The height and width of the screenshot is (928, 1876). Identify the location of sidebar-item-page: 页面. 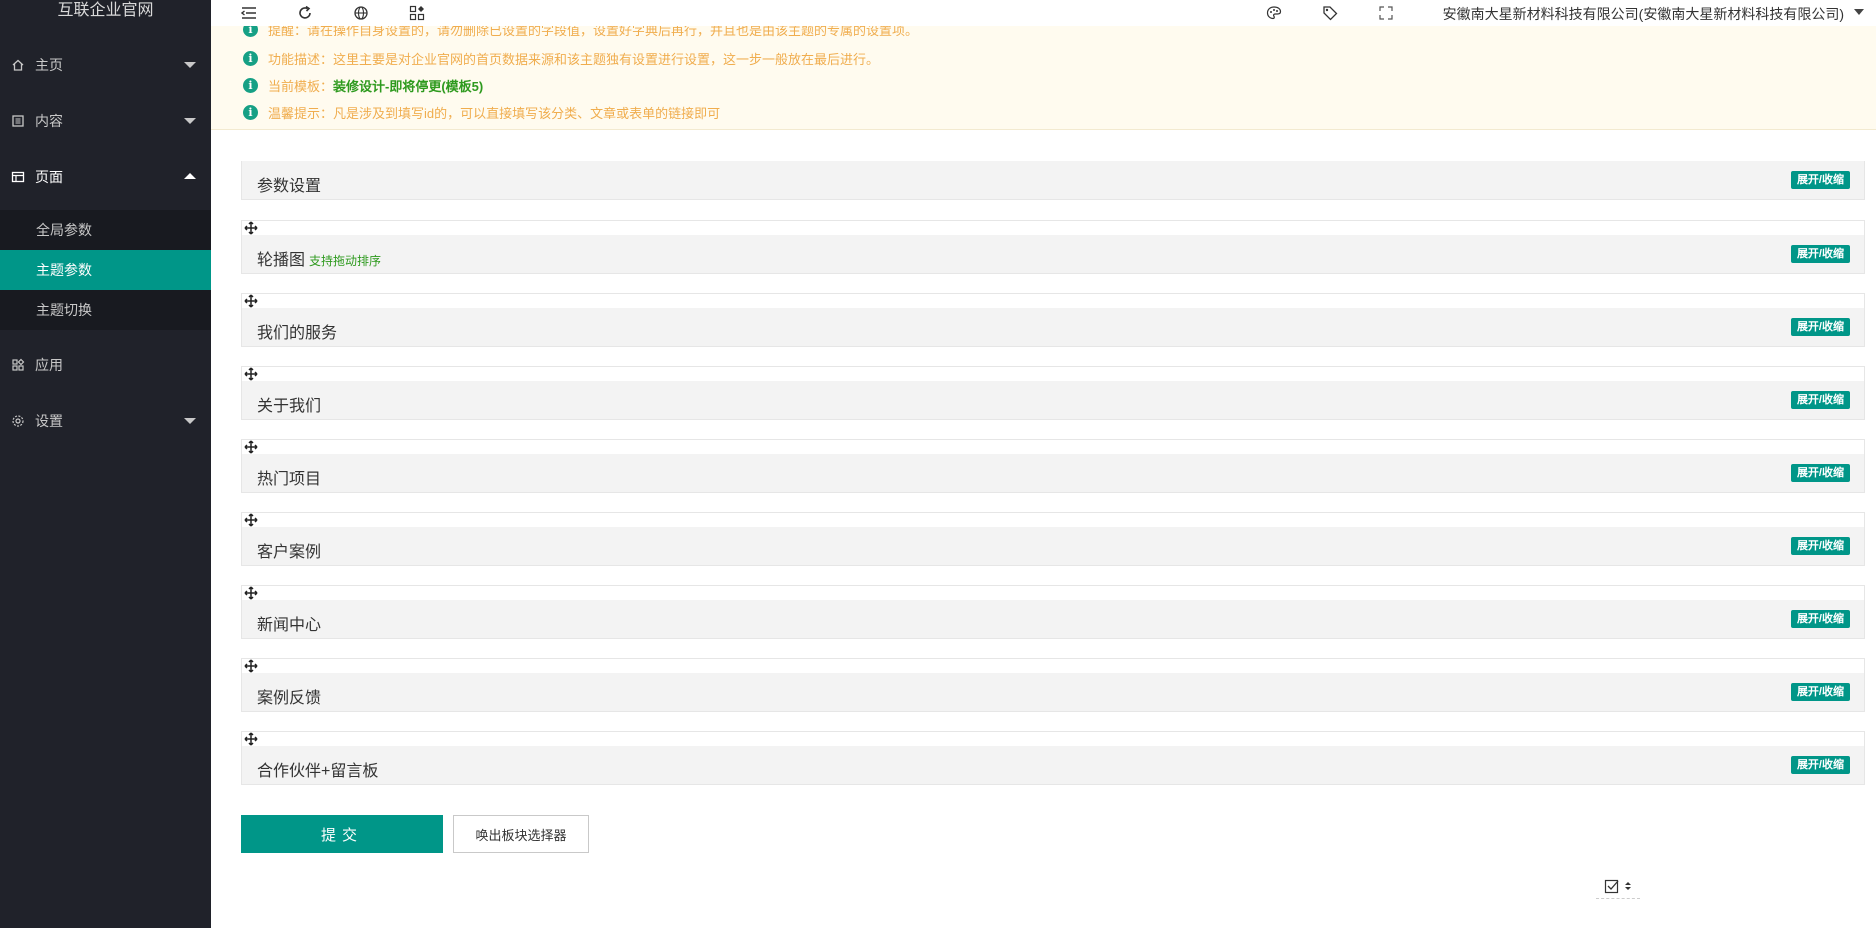
(105, 177).